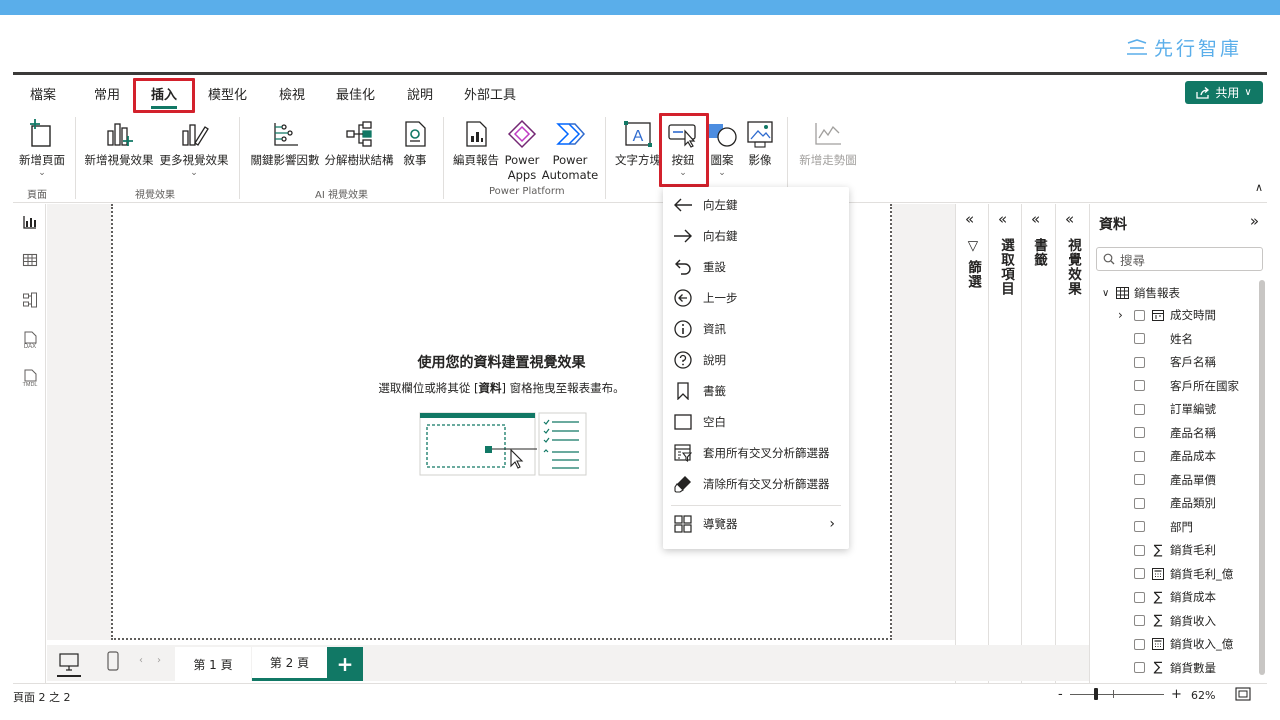 Image resolution: width=1280 pixels, height=720 pixels. Describe the element at coordinates (113, 663) in the screenshot. I see `mobile-layout-icon` at that location.